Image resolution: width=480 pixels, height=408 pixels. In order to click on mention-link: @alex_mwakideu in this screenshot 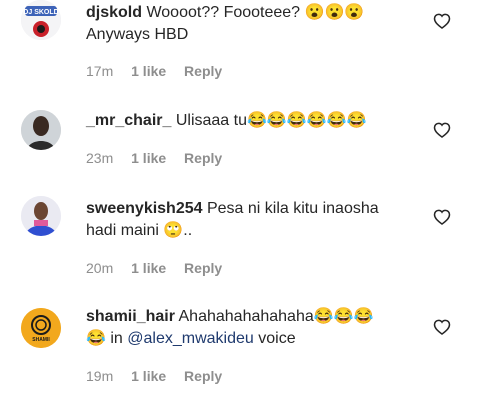, I will do `click(190, 338)`.